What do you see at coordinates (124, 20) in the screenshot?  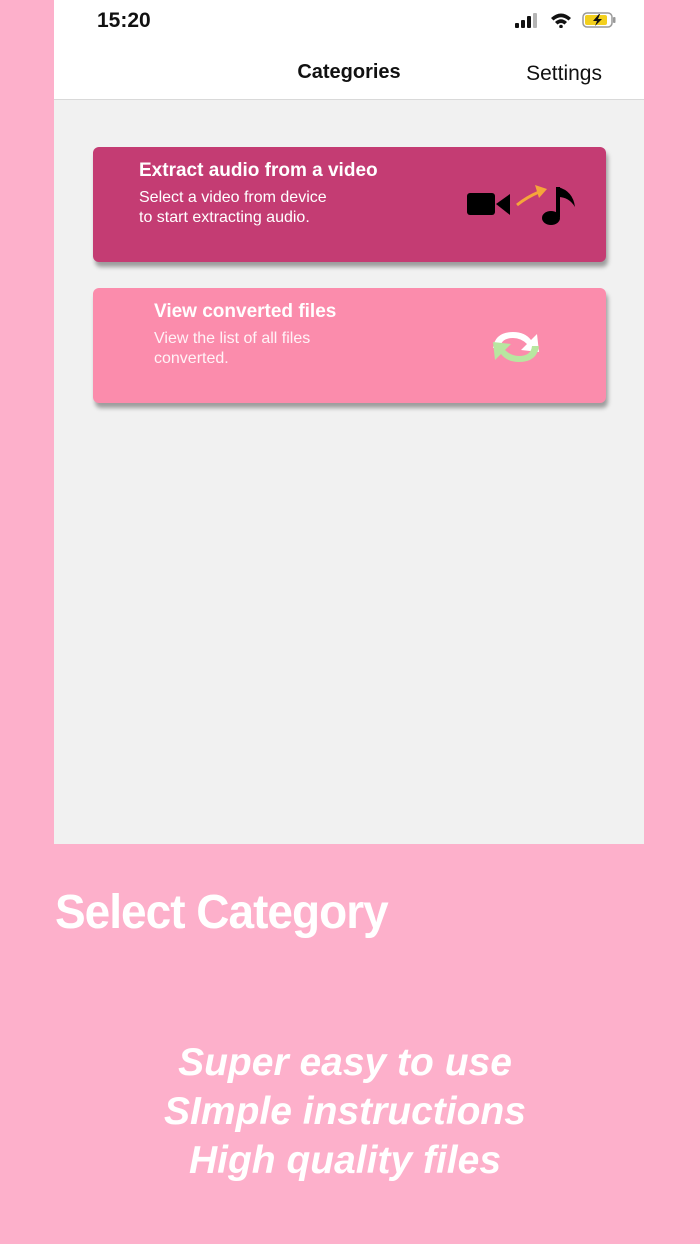 I see `status-time: 15:20` at bounding box center [124, 20].